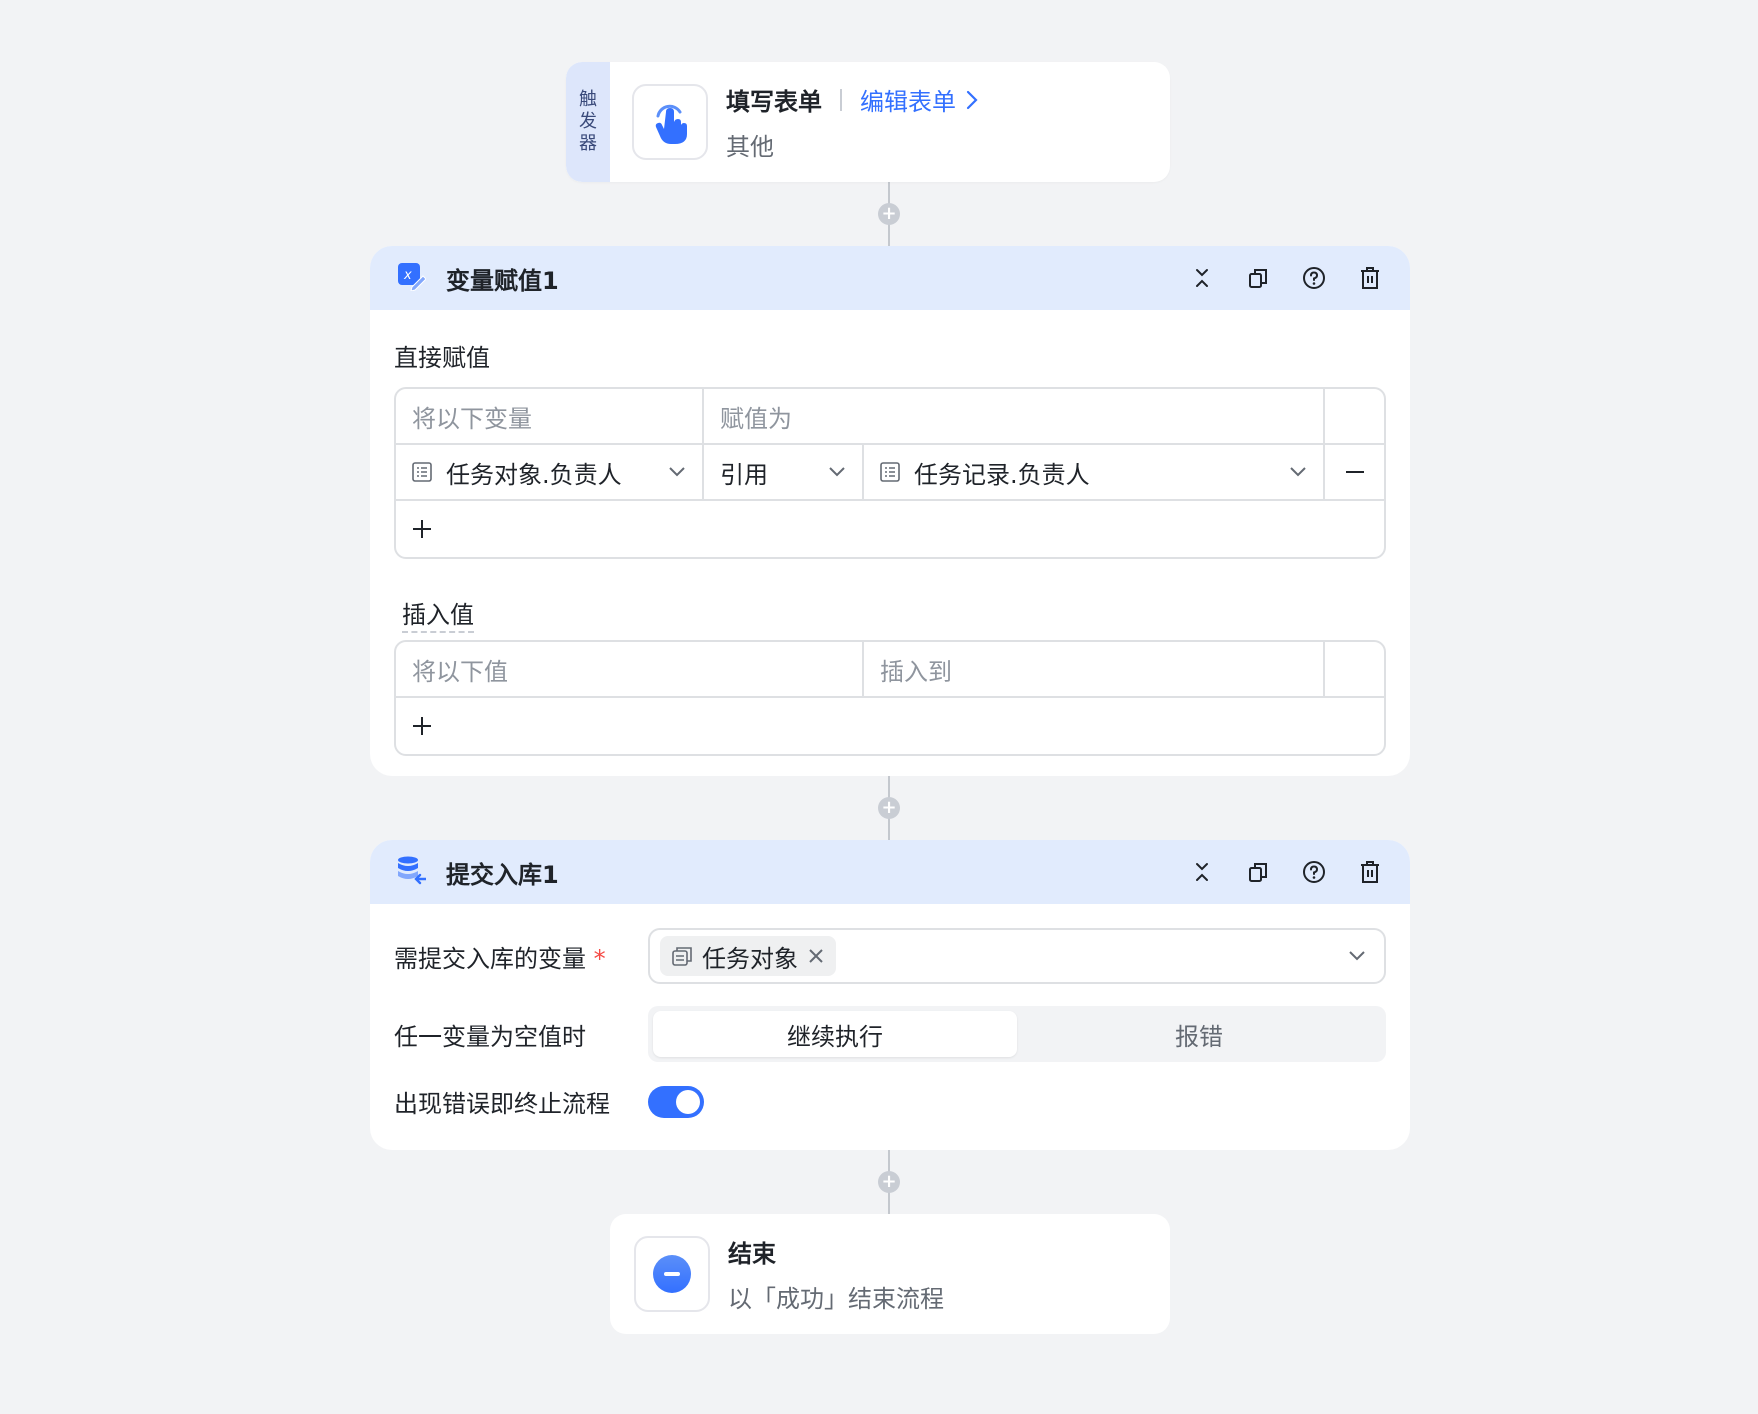 The image size is (1758, 1414). What do you see at coordinates (890, 872) in the screenshot?
I see `node-header: 提交入库1` at bounding box center [890, 872].